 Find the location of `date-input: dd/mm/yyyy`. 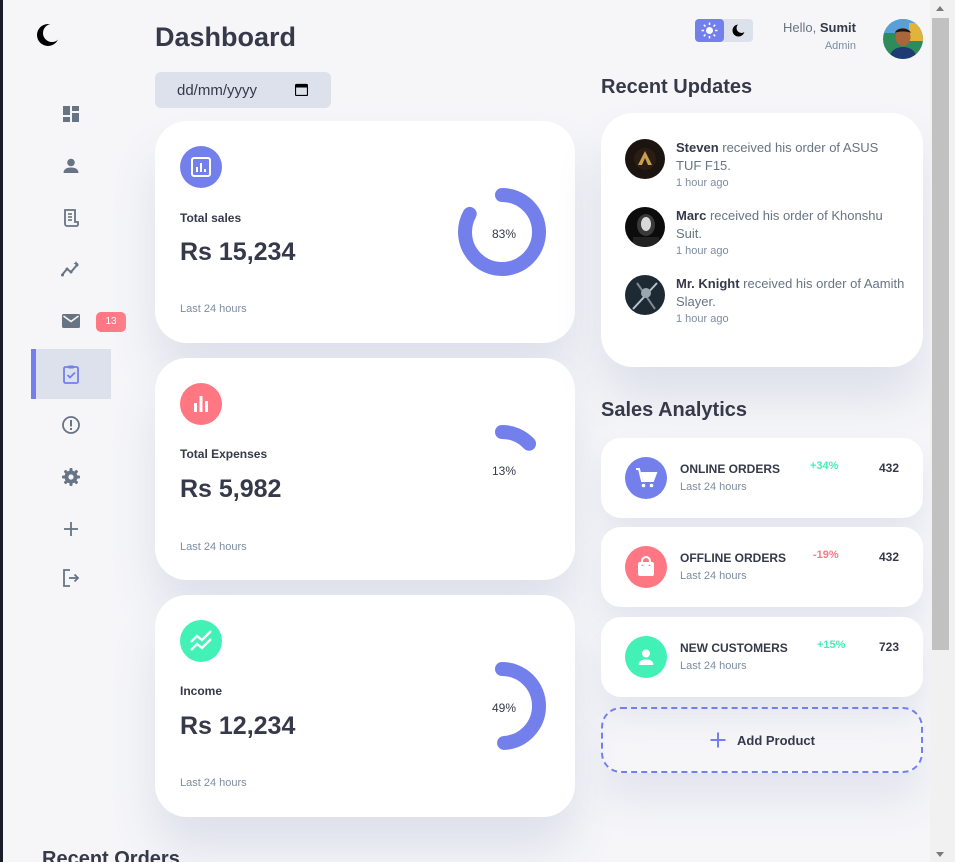

date-input: dd/mm/yyyy is located at coordinates (243, 90).